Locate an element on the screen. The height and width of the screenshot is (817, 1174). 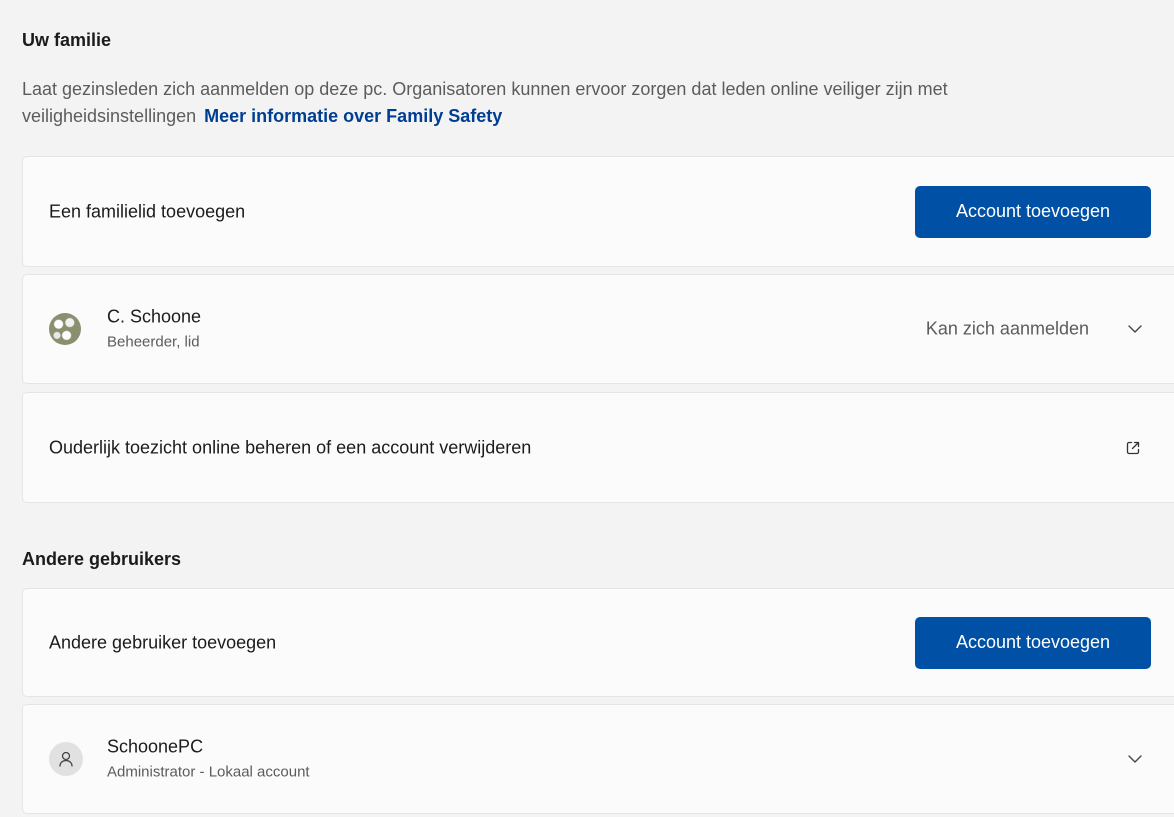
other-users-section-title: Andere gebruikers is located at coordinates (102, 559).